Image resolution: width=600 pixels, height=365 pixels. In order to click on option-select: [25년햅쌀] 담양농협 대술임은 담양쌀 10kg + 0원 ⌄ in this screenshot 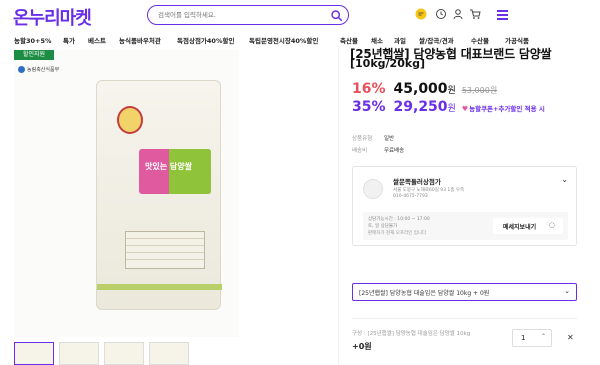, I will do `click(464, 292)`.